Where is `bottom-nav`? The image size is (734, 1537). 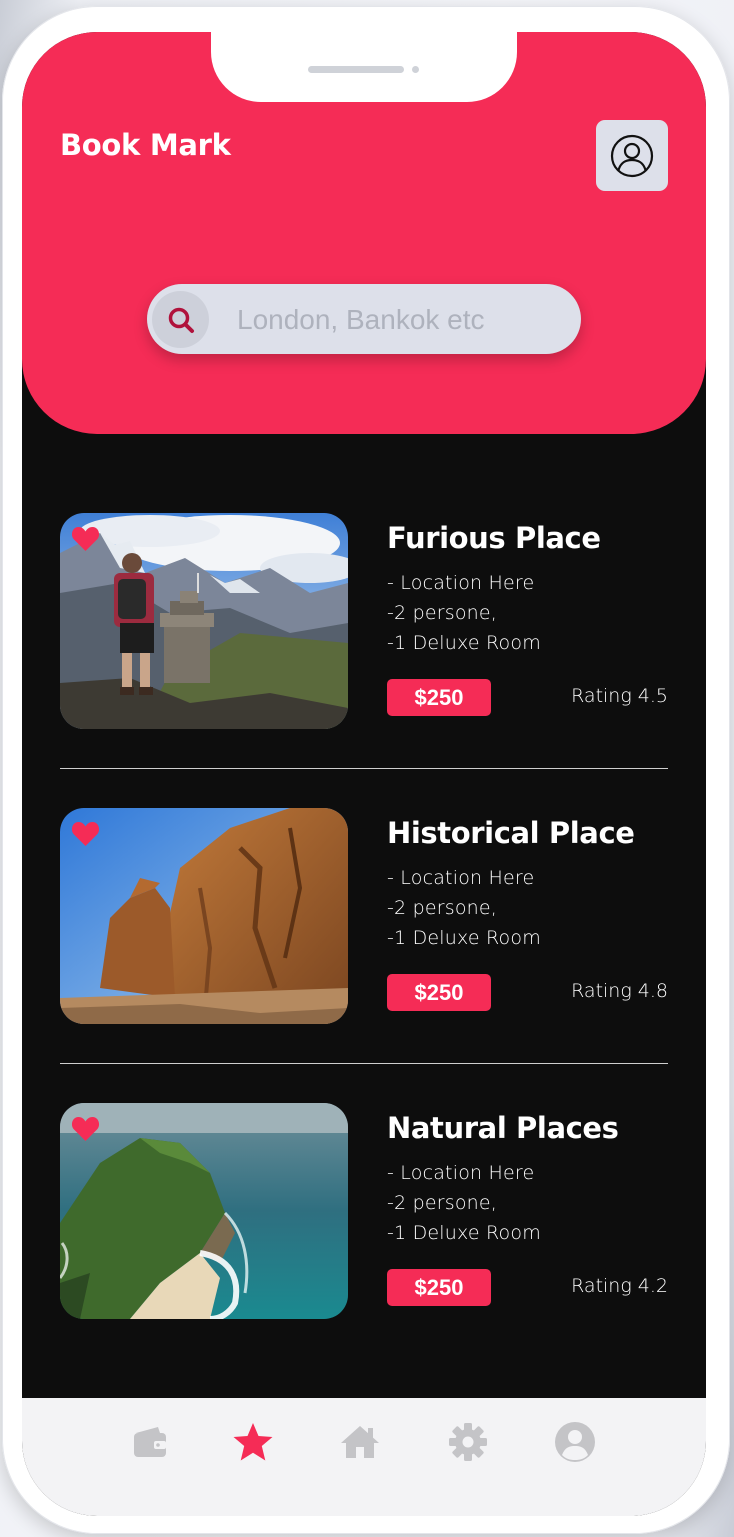
bottom-nav is located at coordinates (364, 1457).